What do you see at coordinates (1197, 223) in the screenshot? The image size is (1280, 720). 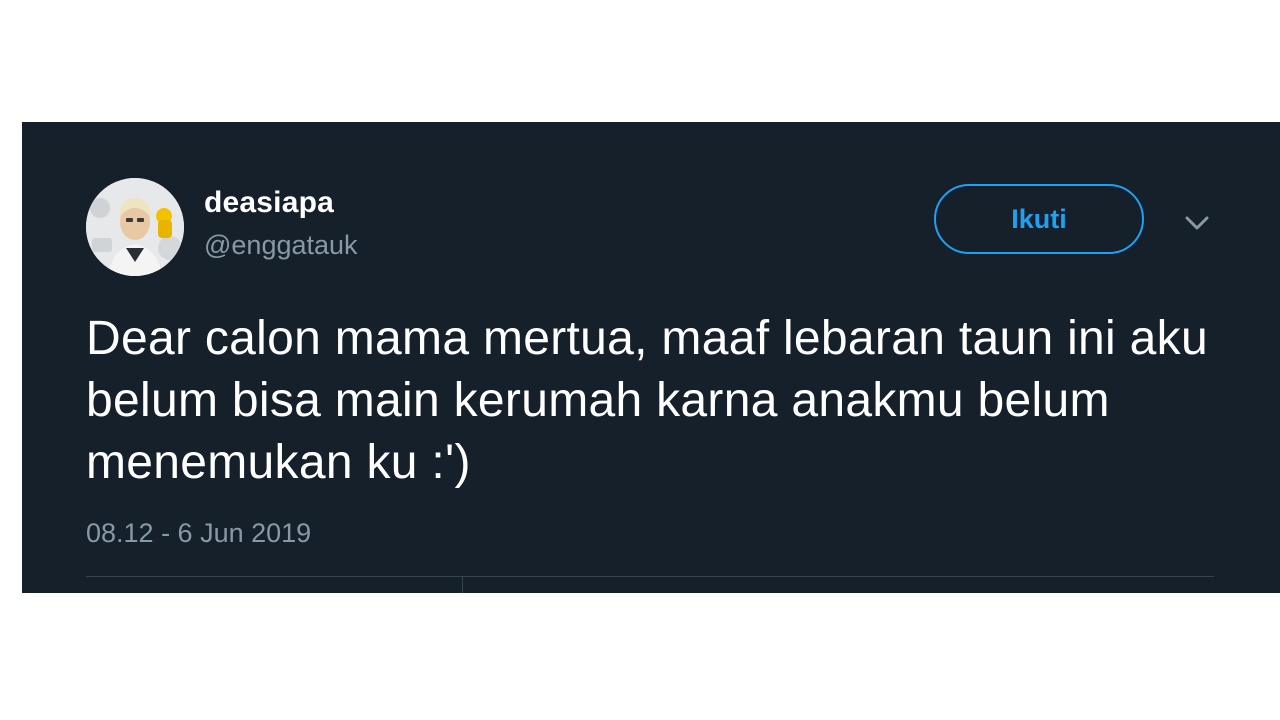 I see `chevron-down-icon` at bounding box center [1197, 223].